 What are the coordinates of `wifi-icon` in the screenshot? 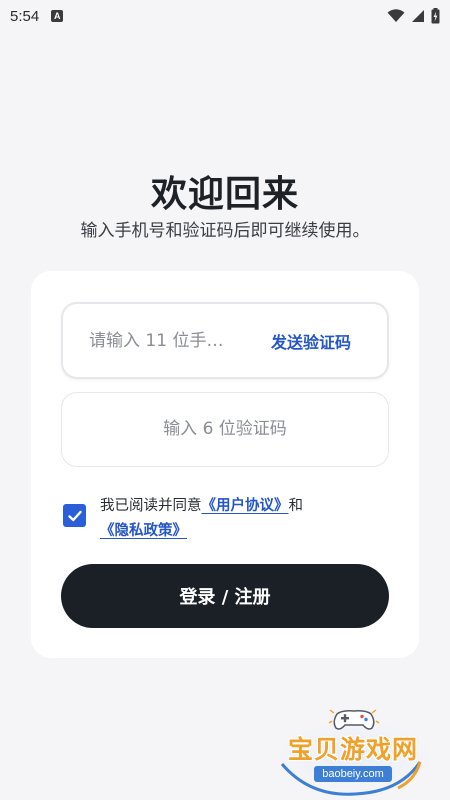 It's located at (396, 15).